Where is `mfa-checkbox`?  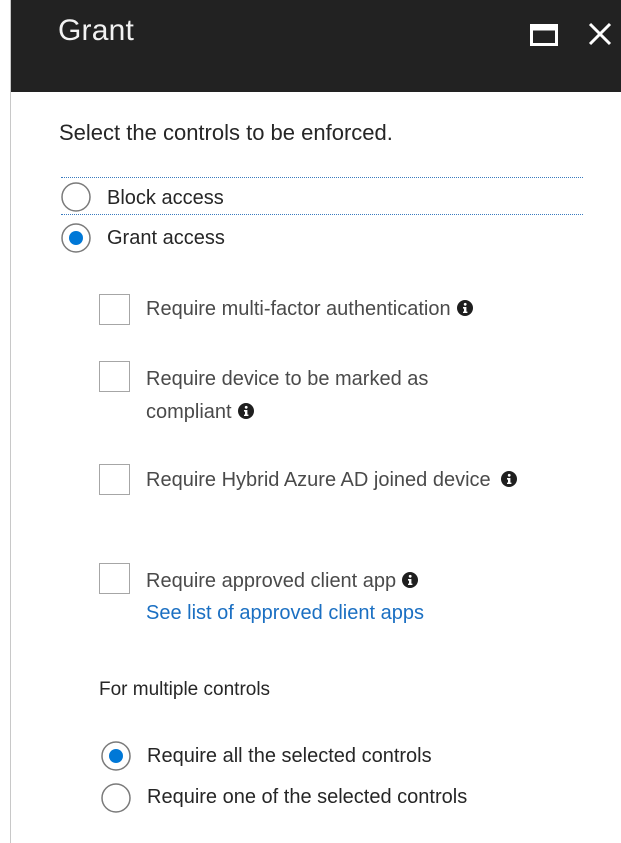
mfa-checkbox is located at coordinates (114, 309).